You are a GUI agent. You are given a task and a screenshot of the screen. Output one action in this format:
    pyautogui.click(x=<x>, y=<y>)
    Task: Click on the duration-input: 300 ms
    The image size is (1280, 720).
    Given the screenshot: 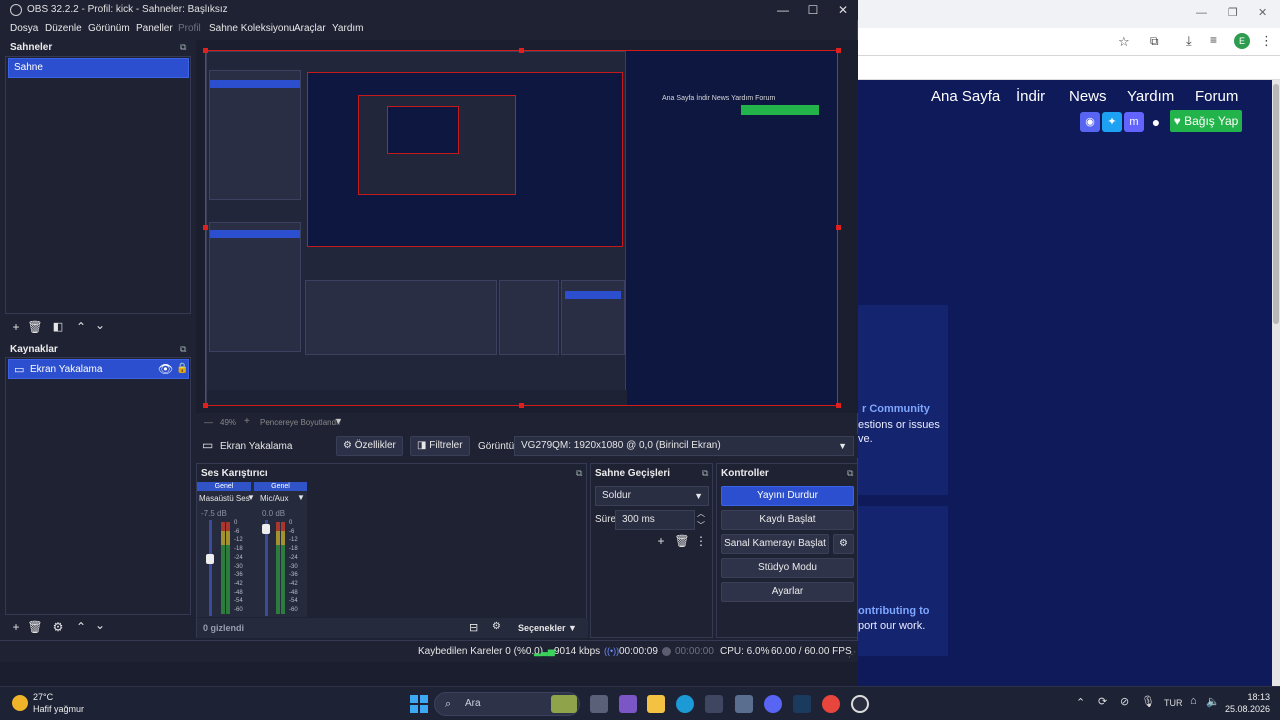 What is the action you would take?
    pyautogui.click(x=655, y=520)
    